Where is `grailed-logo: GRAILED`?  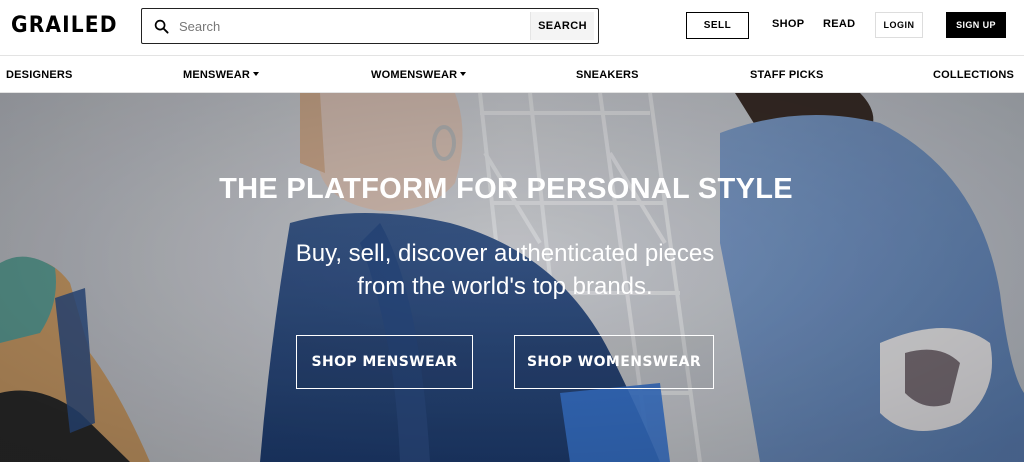
grailed-logo: GRAILED is located at coordinates (64, 25).